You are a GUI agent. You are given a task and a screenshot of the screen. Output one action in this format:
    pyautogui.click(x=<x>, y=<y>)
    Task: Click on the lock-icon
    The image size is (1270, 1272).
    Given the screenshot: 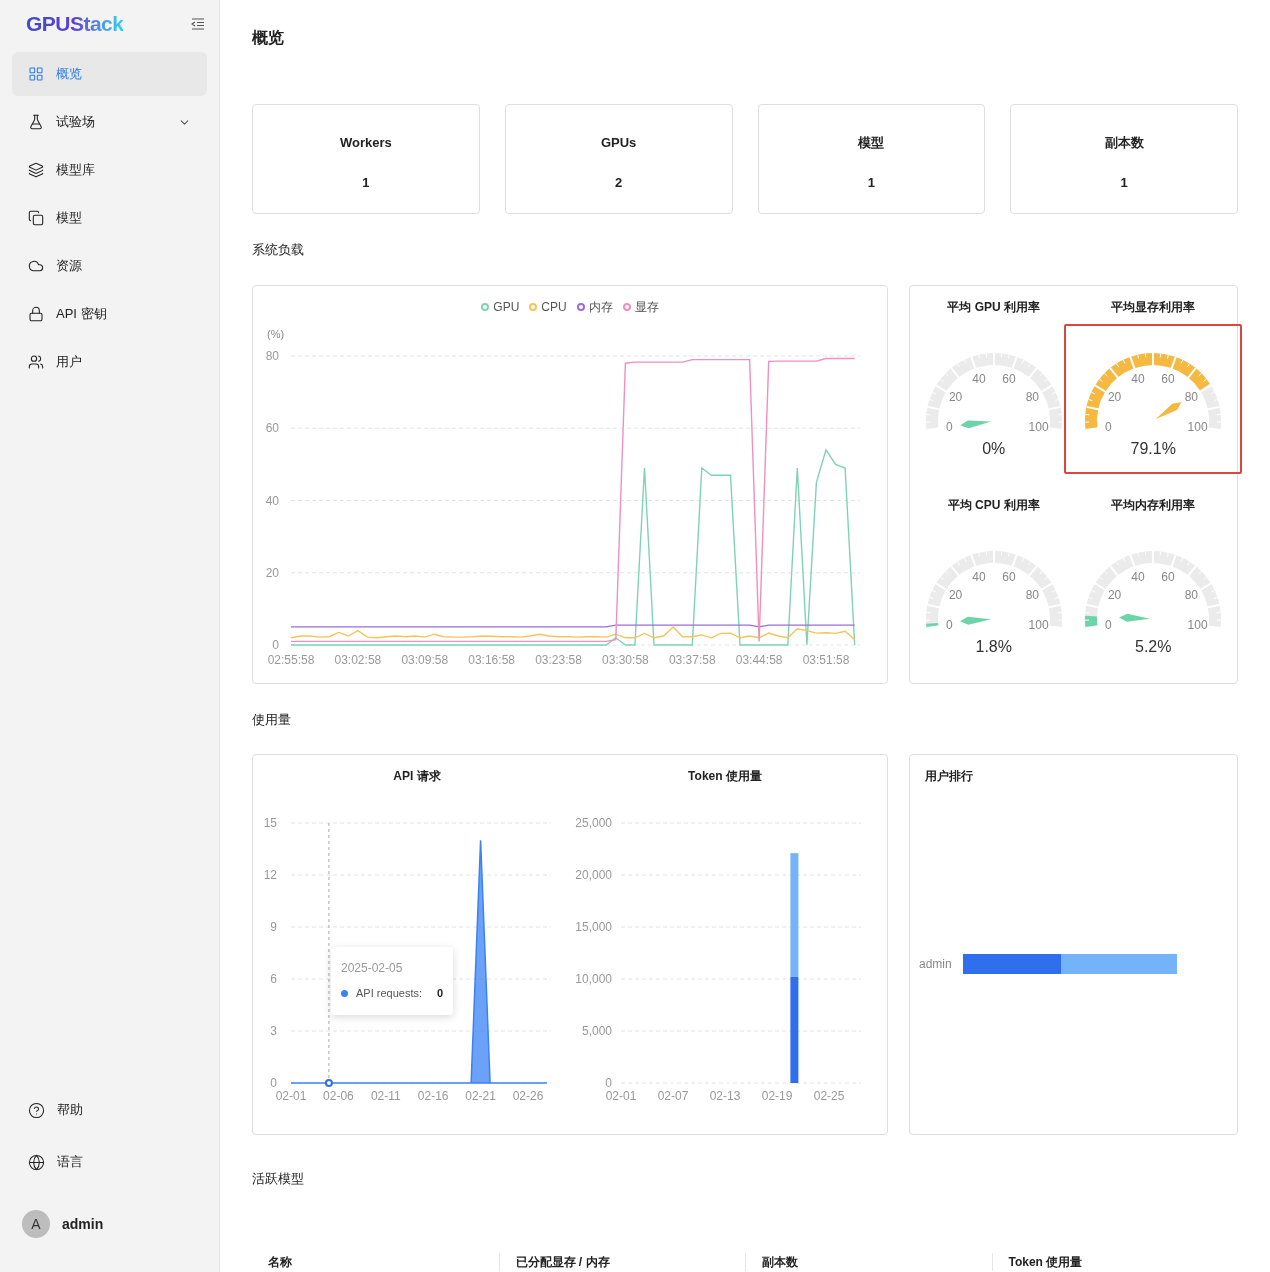 What is the action you would take?
    pyautogui.click(x=36, y=314)
    